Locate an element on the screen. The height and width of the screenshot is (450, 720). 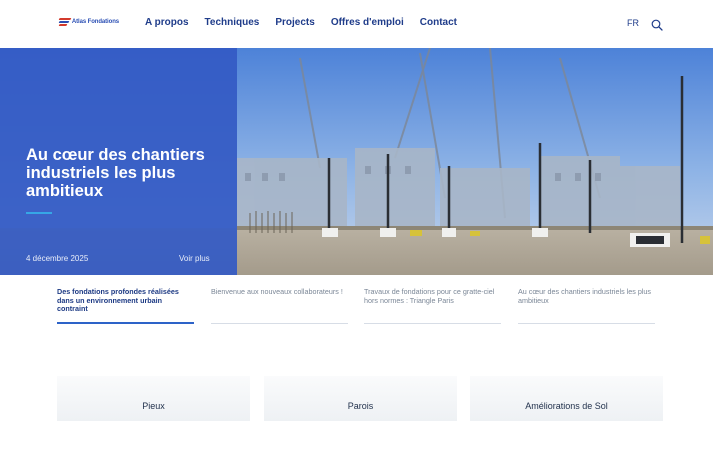
nav-item-offres-emploi: Offres d'emploi is located at coordinates (367, 22).